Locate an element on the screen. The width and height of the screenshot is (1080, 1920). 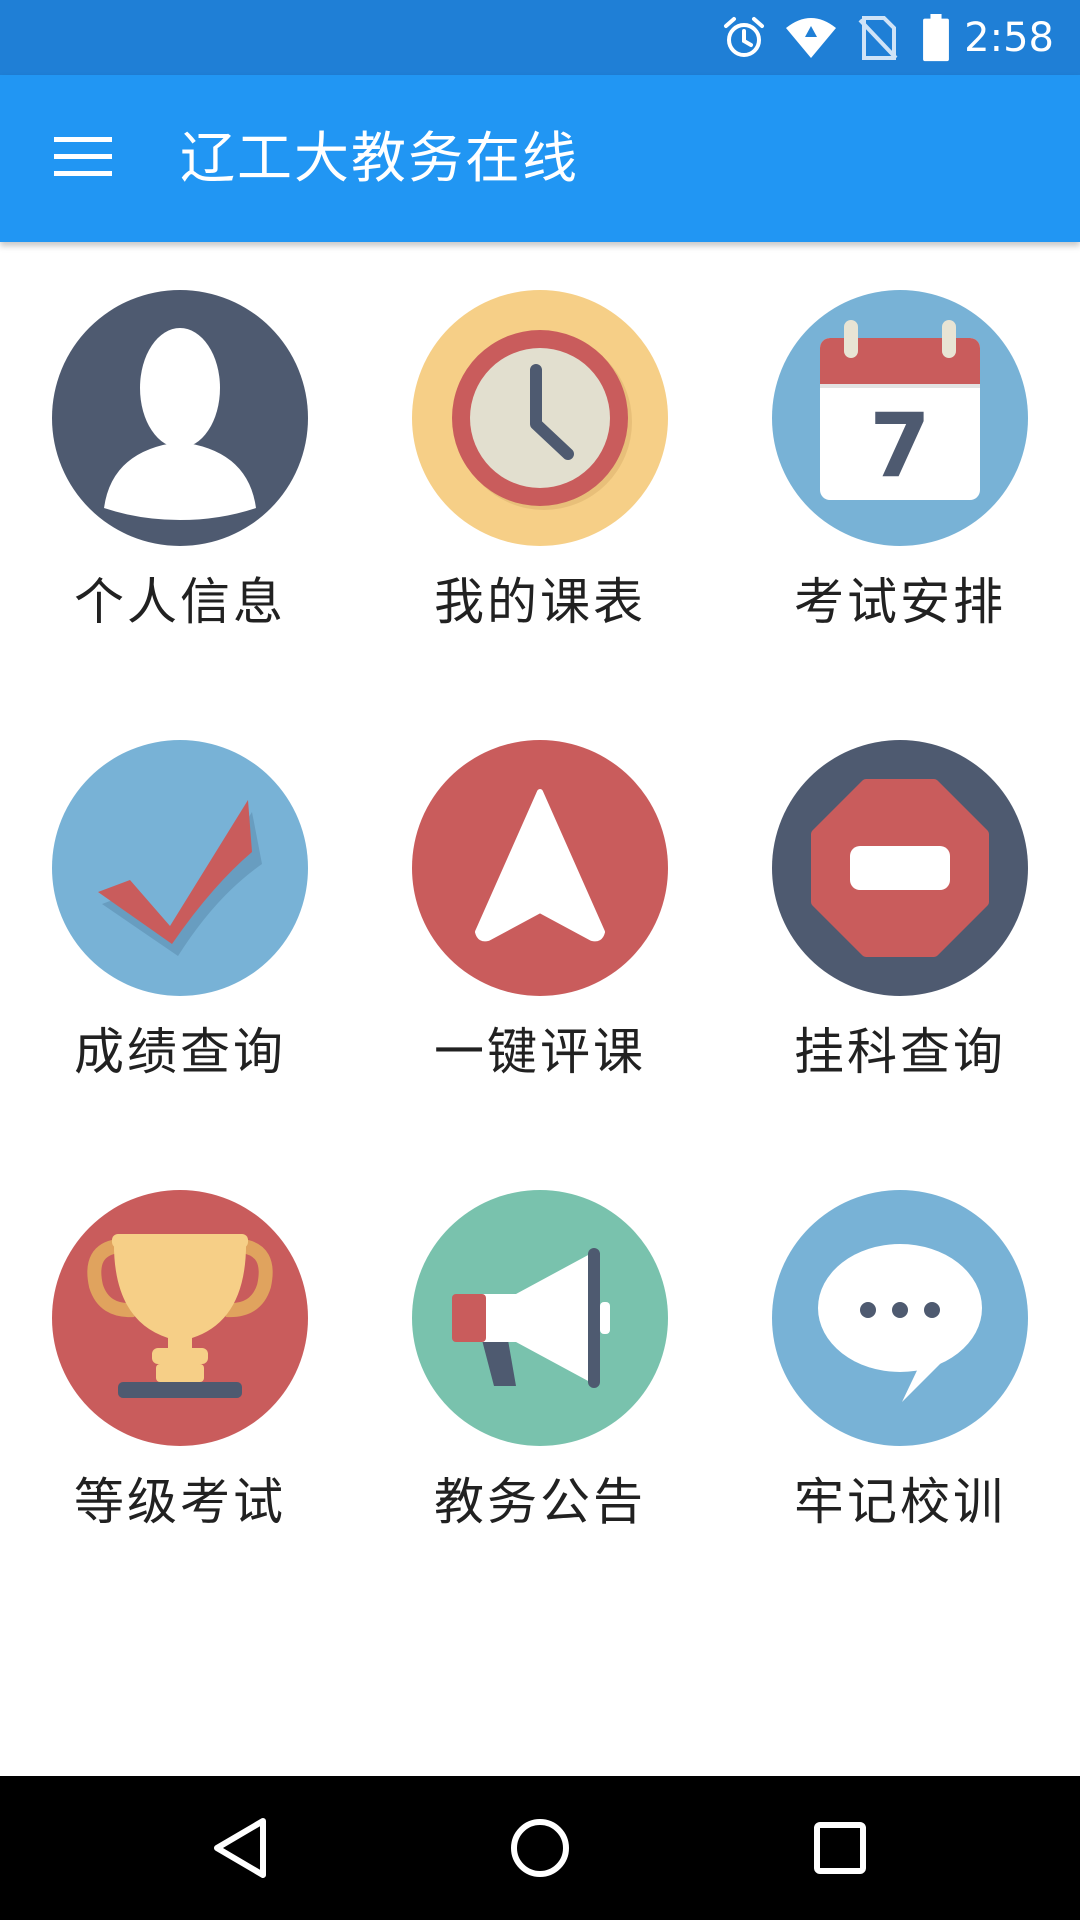
system-nav-bar is located at coordinates (540, 1848).